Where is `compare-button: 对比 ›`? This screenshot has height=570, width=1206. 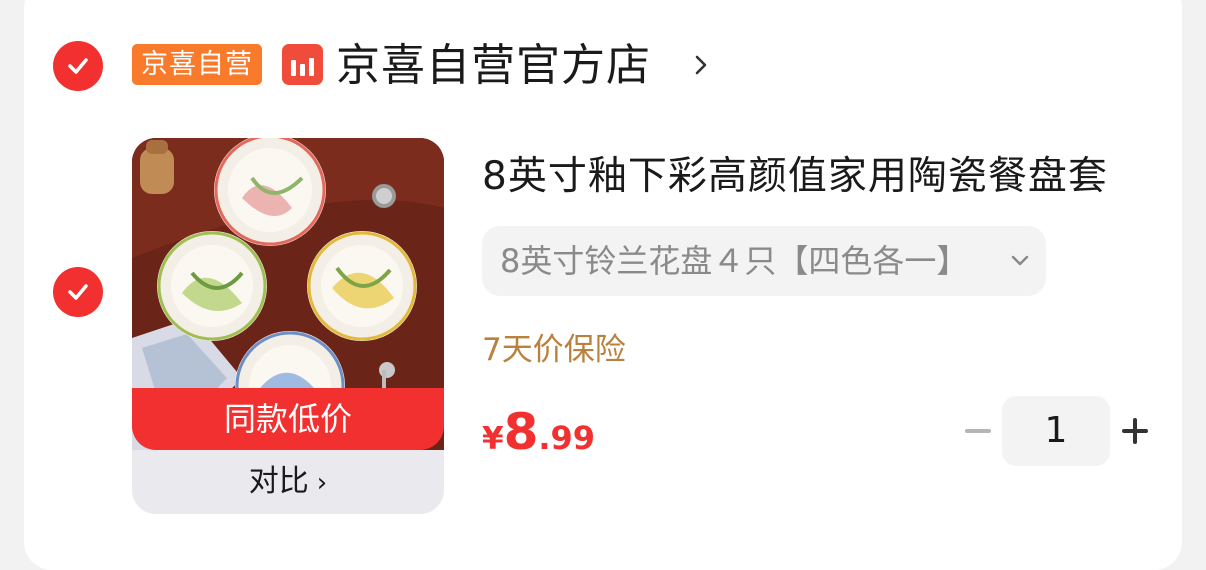
compare-button: 对比 › is located at coordinates (288, 482).